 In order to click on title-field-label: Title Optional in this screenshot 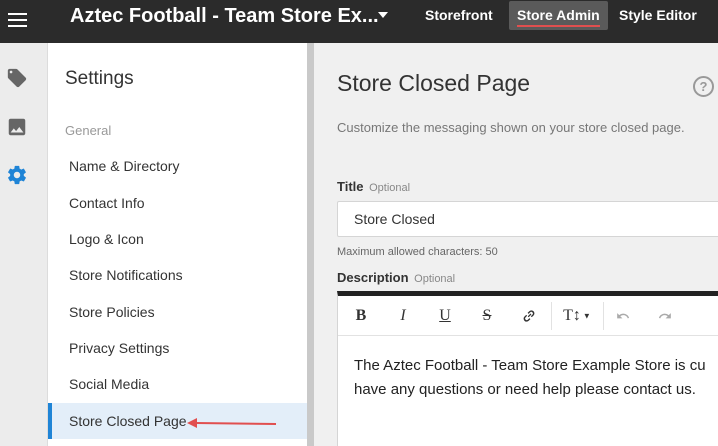, I will do `click(373, 186)`.